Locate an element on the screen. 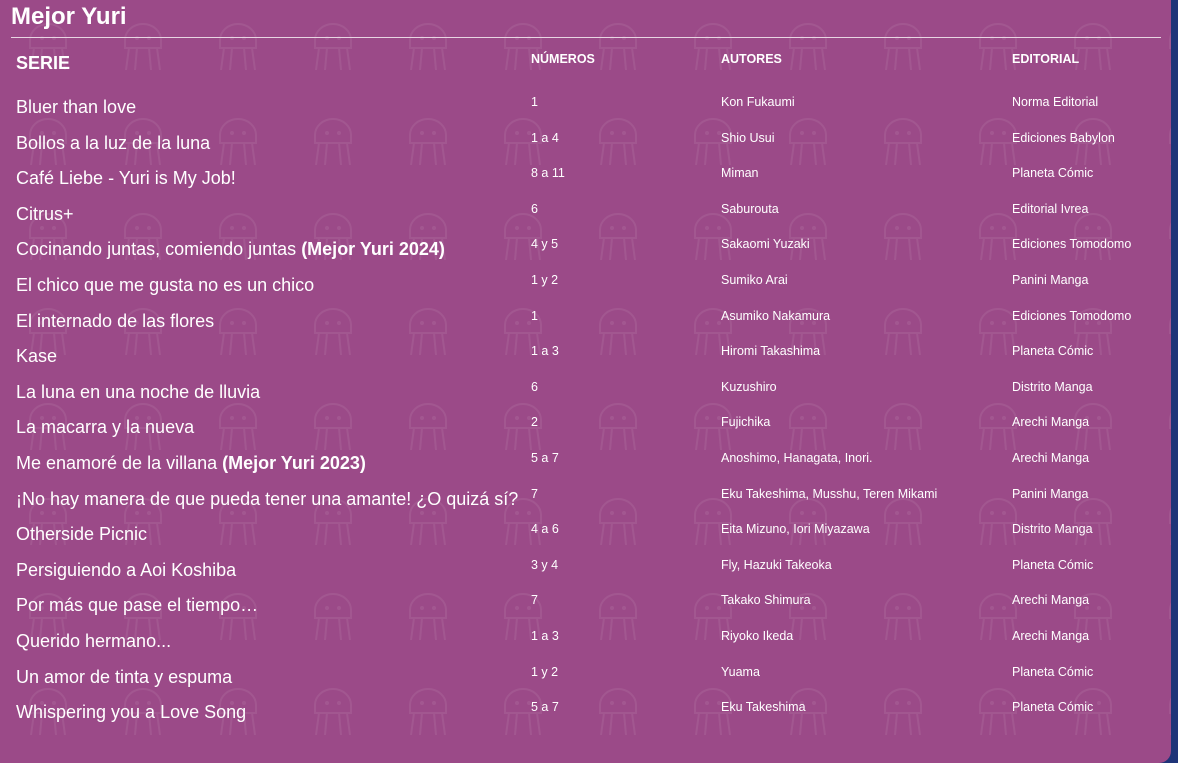 The width and height of the screenshot is (1178, 763). cell-numeros: 3 y 4 is located at coordinates (545, 564).